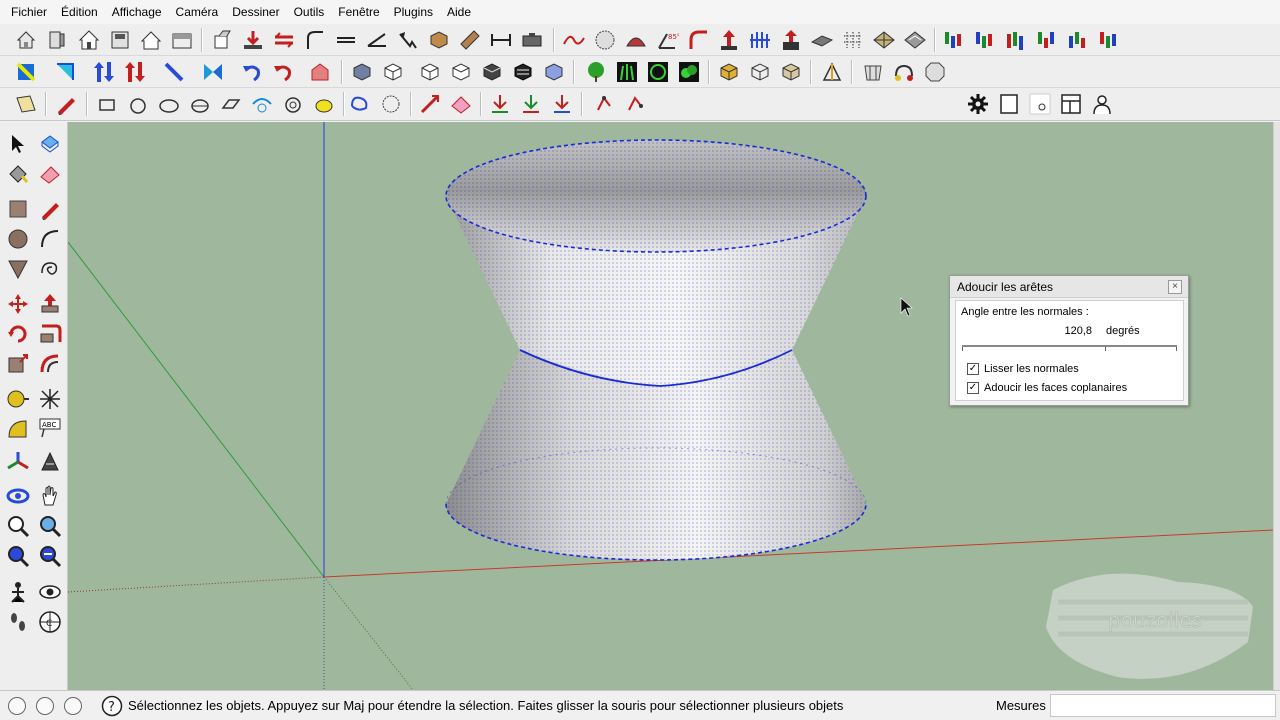  What do you see at coordinates (57, 40) in the screenshot?
I see `open-icon` at bounding box center [57, 40].